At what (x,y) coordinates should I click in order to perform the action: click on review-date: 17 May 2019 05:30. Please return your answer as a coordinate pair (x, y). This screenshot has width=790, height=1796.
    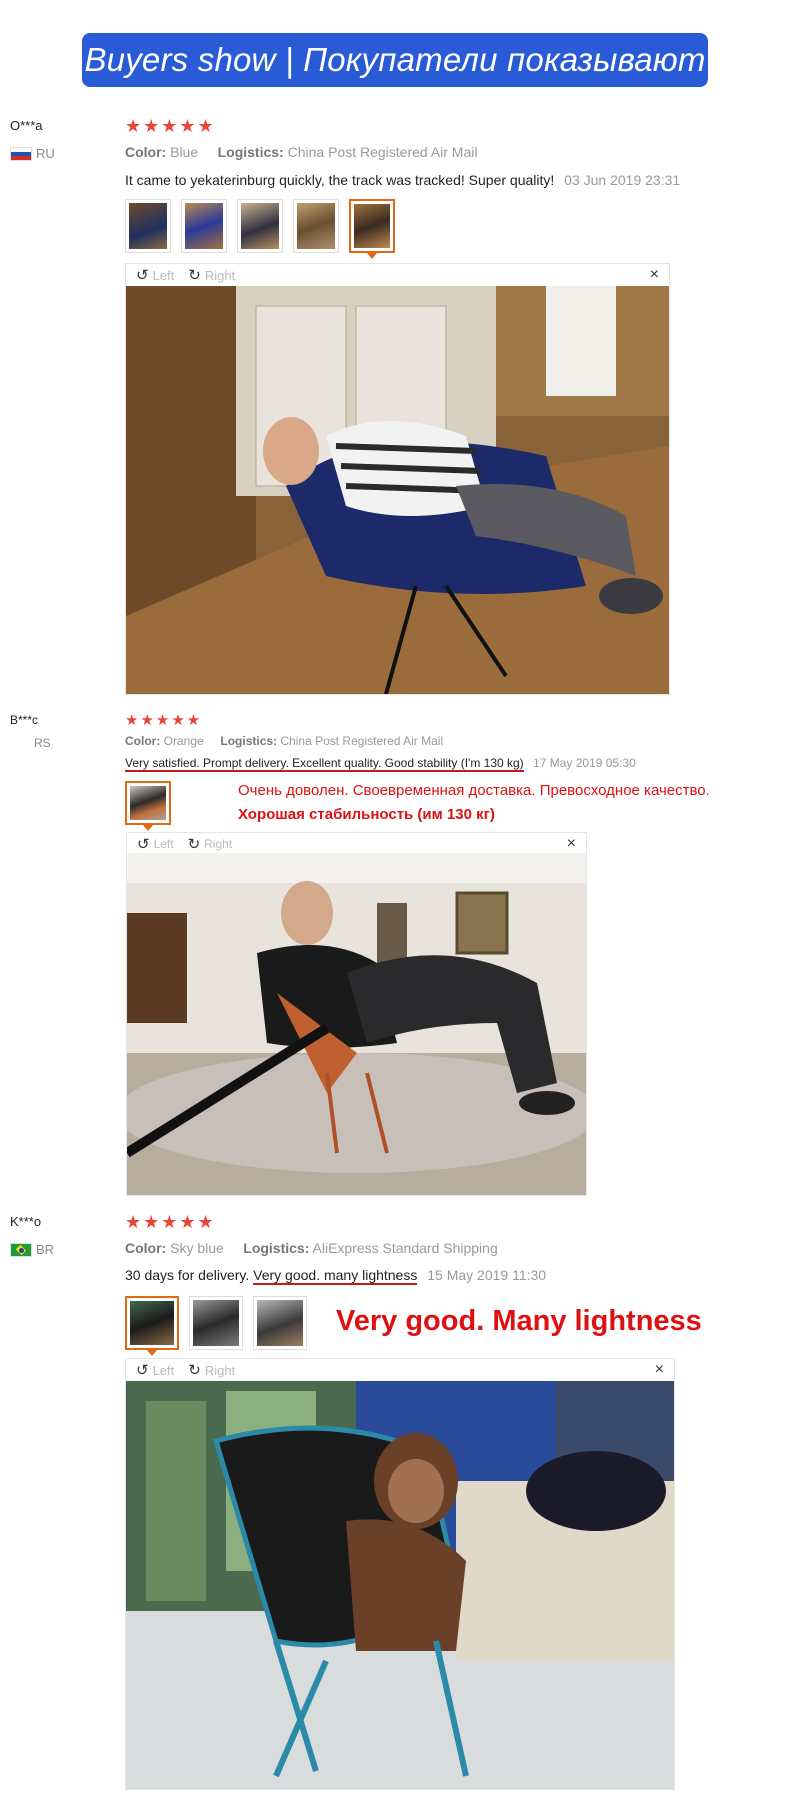
    Looking at the image, I should click on (584, 763).